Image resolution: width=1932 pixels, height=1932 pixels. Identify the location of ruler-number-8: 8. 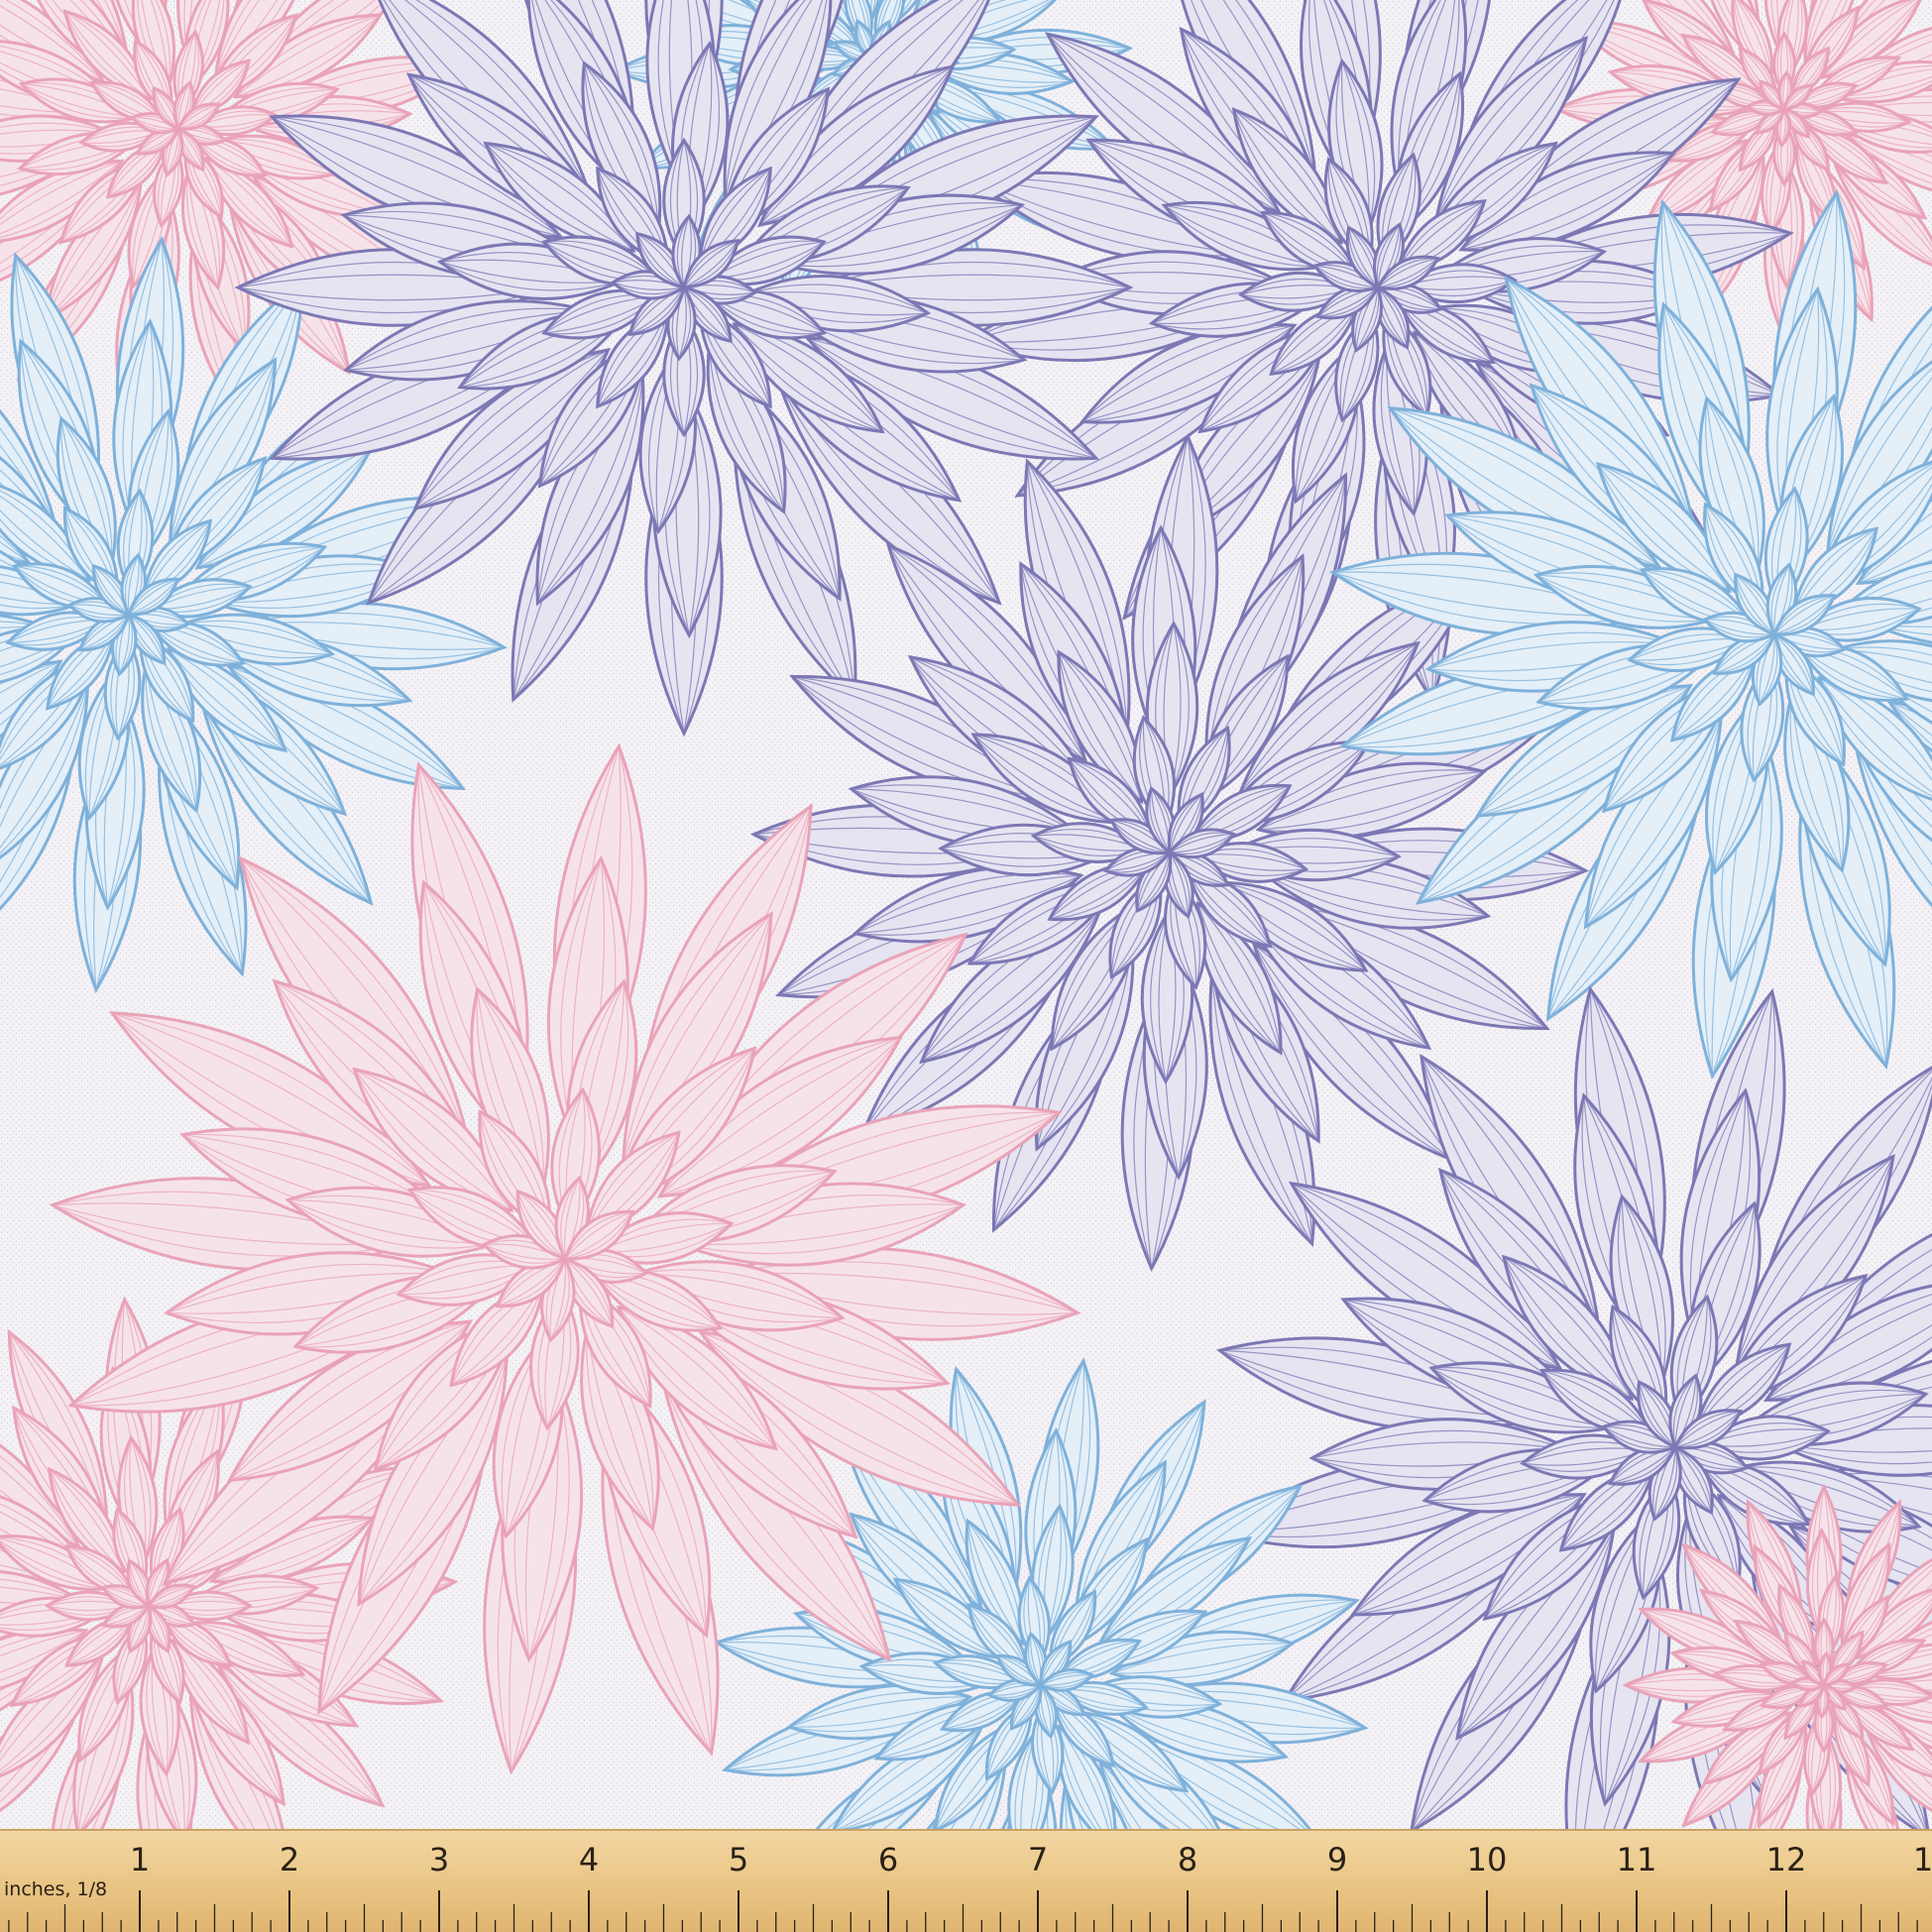
(1187, 1859).